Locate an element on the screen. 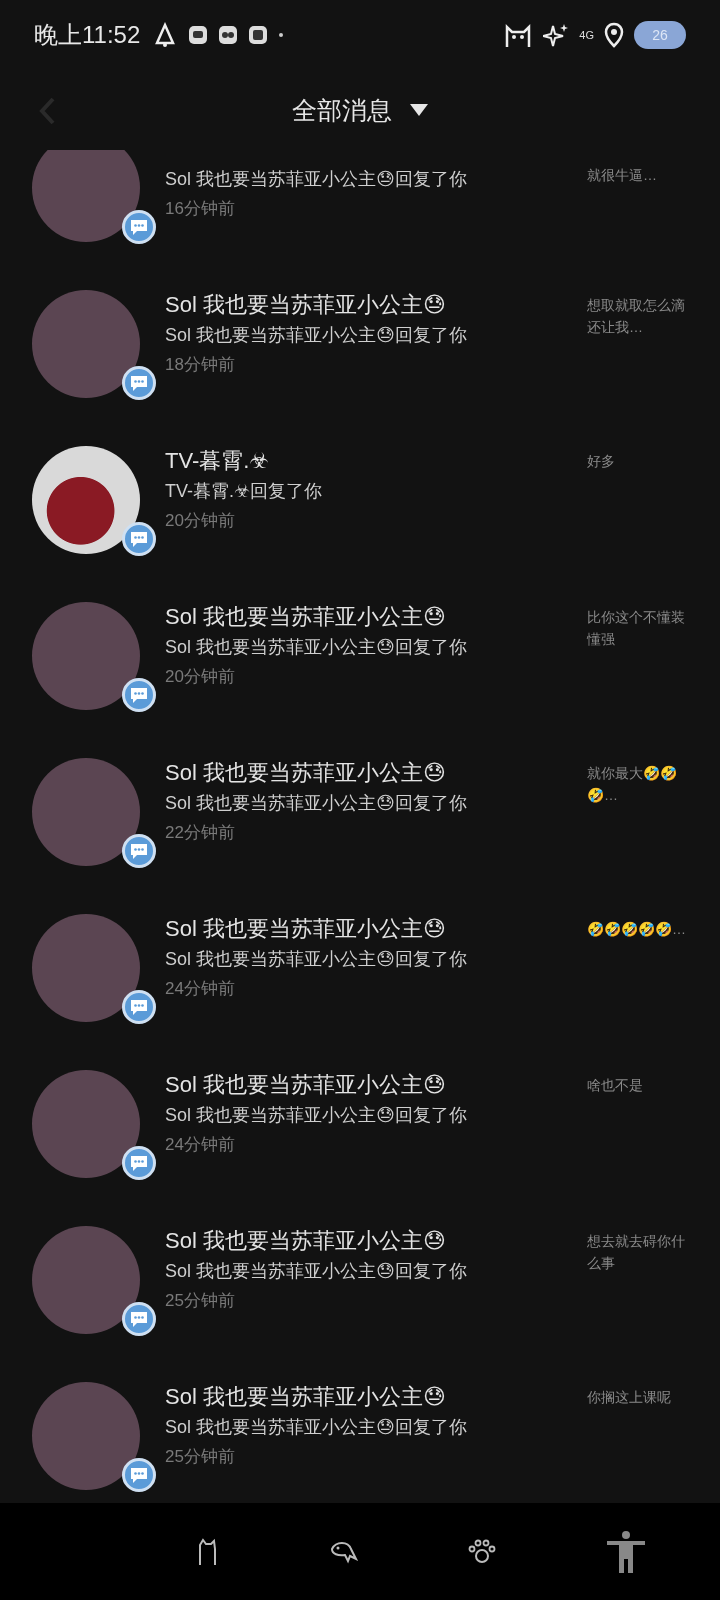 Image resolution: width=720 pixels, height=1600 pixels. location-icon is located at coordinates (614, 35).